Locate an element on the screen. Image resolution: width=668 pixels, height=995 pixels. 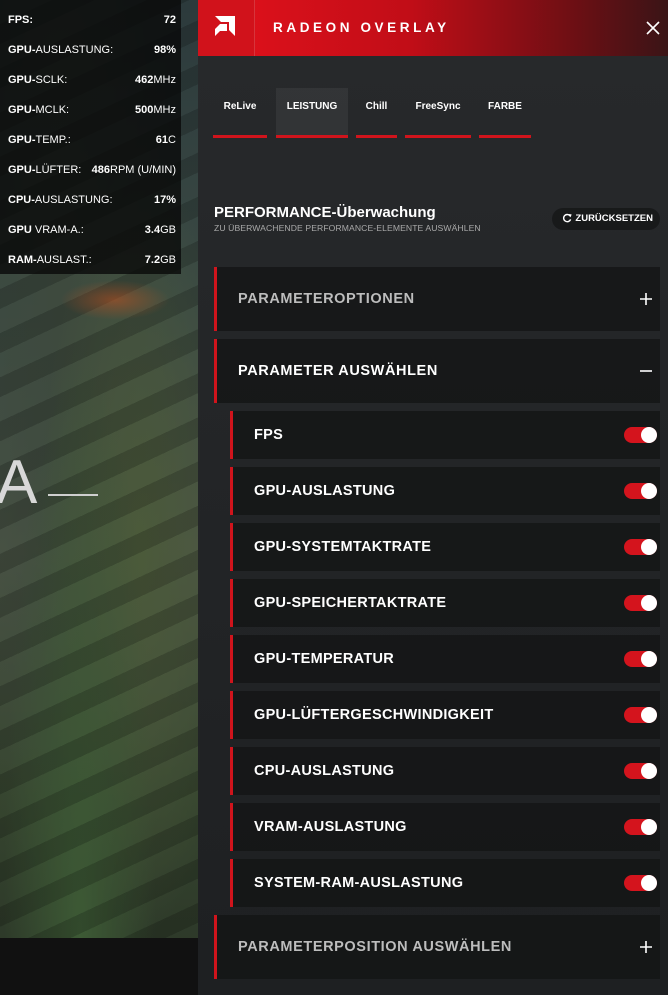
metric-value: 17% is located at coordinates (164, 200).